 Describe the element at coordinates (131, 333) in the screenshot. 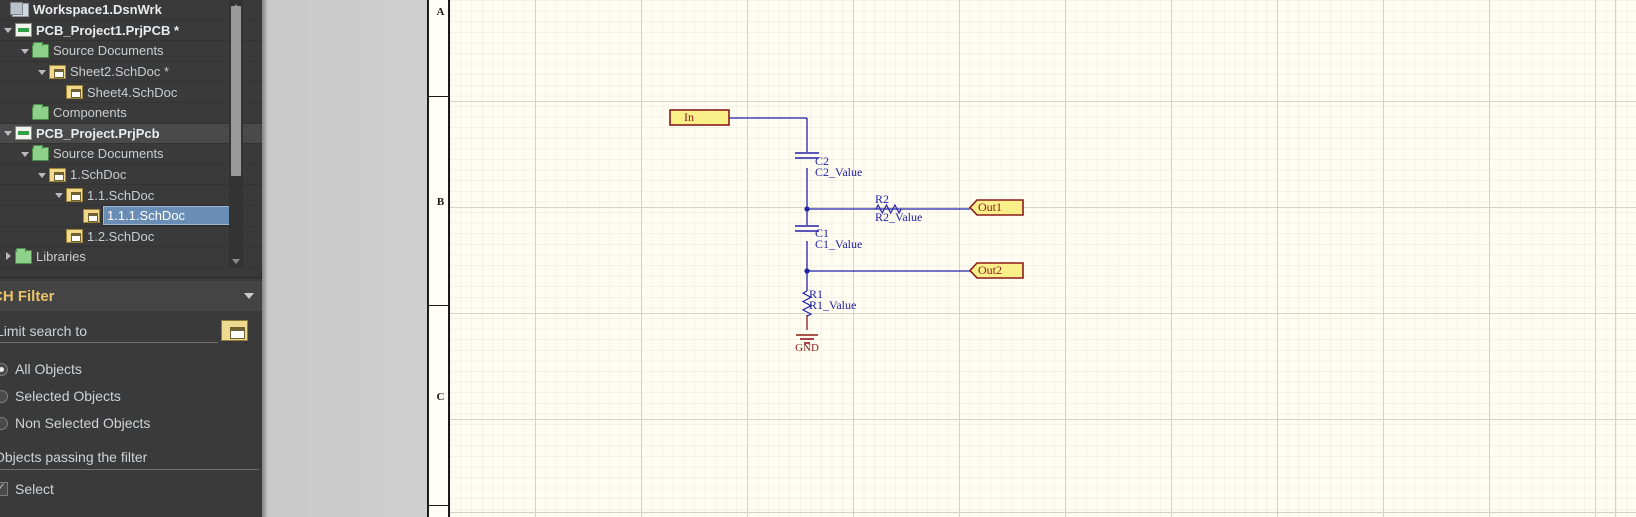

I see `limit-search-row: Limit search to` at that location.